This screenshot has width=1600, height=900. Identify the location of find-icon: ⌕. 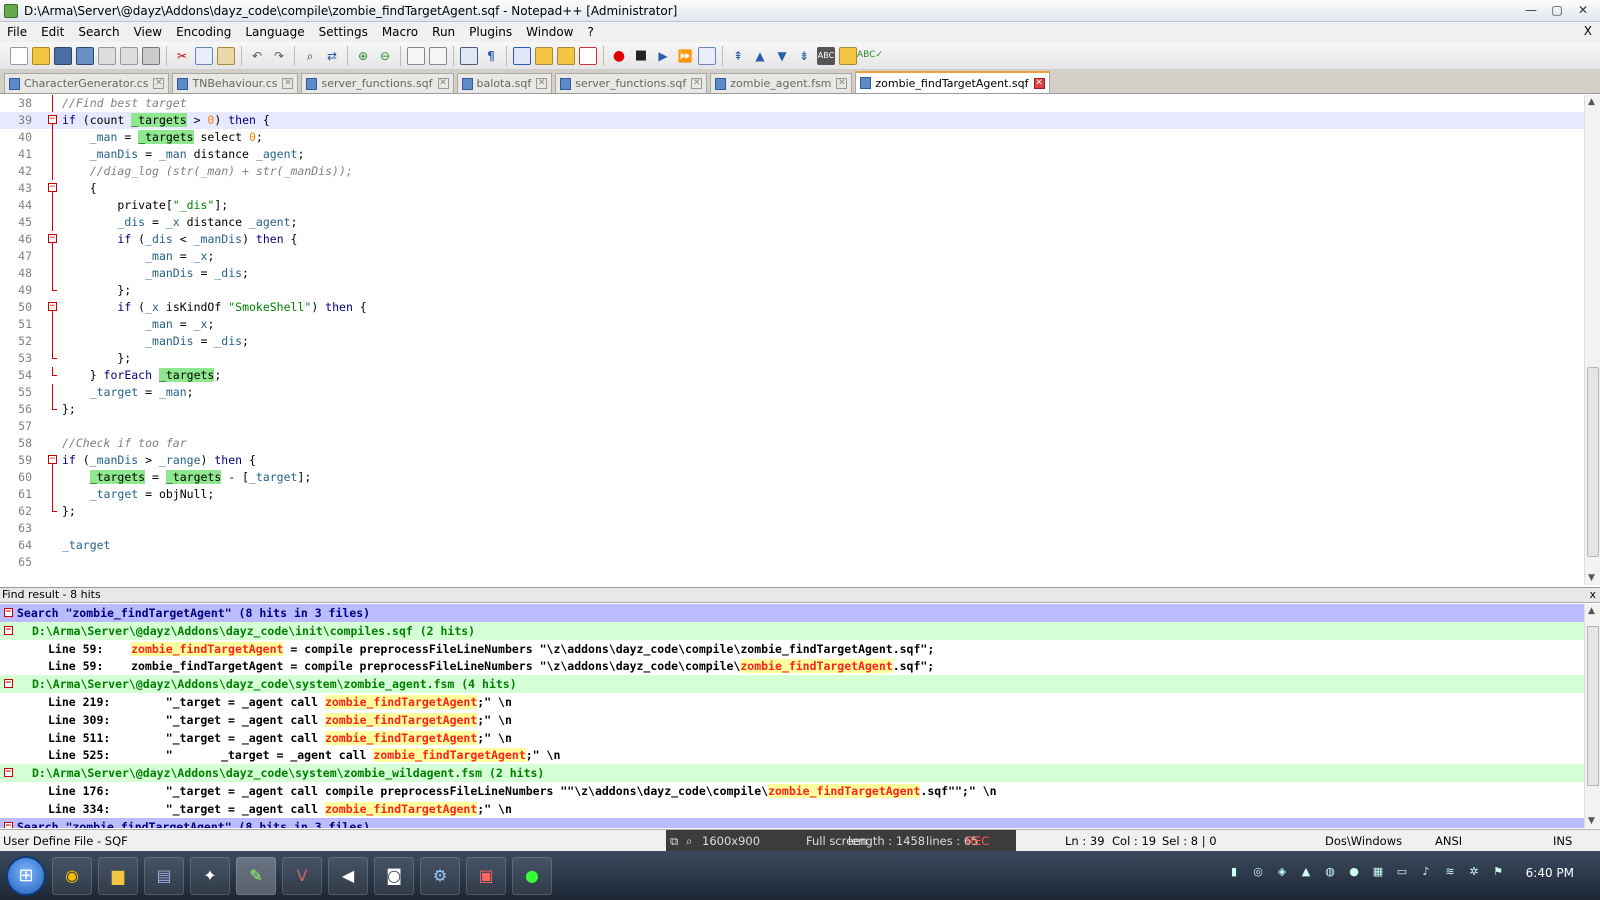
(310, 56).